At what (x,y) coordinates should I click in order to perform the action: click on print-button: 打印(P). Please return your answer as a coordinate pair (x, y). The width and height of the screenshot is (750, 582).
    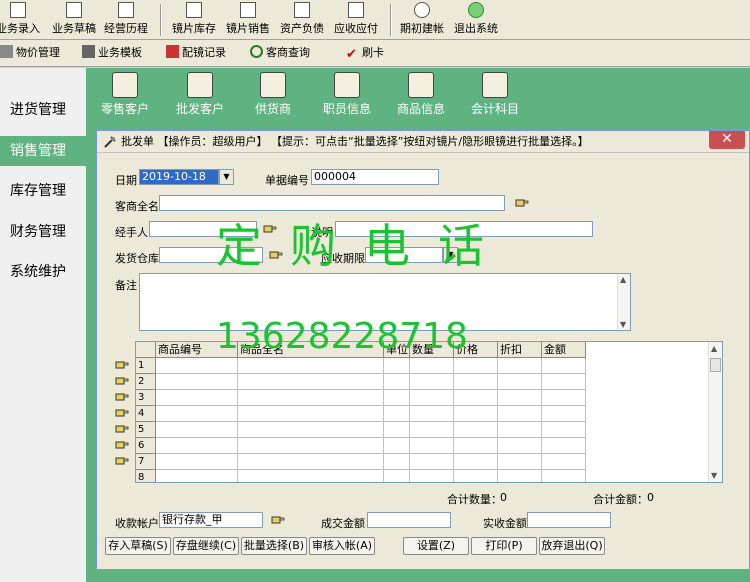
    Looking at the image, I should click on (504, 546).